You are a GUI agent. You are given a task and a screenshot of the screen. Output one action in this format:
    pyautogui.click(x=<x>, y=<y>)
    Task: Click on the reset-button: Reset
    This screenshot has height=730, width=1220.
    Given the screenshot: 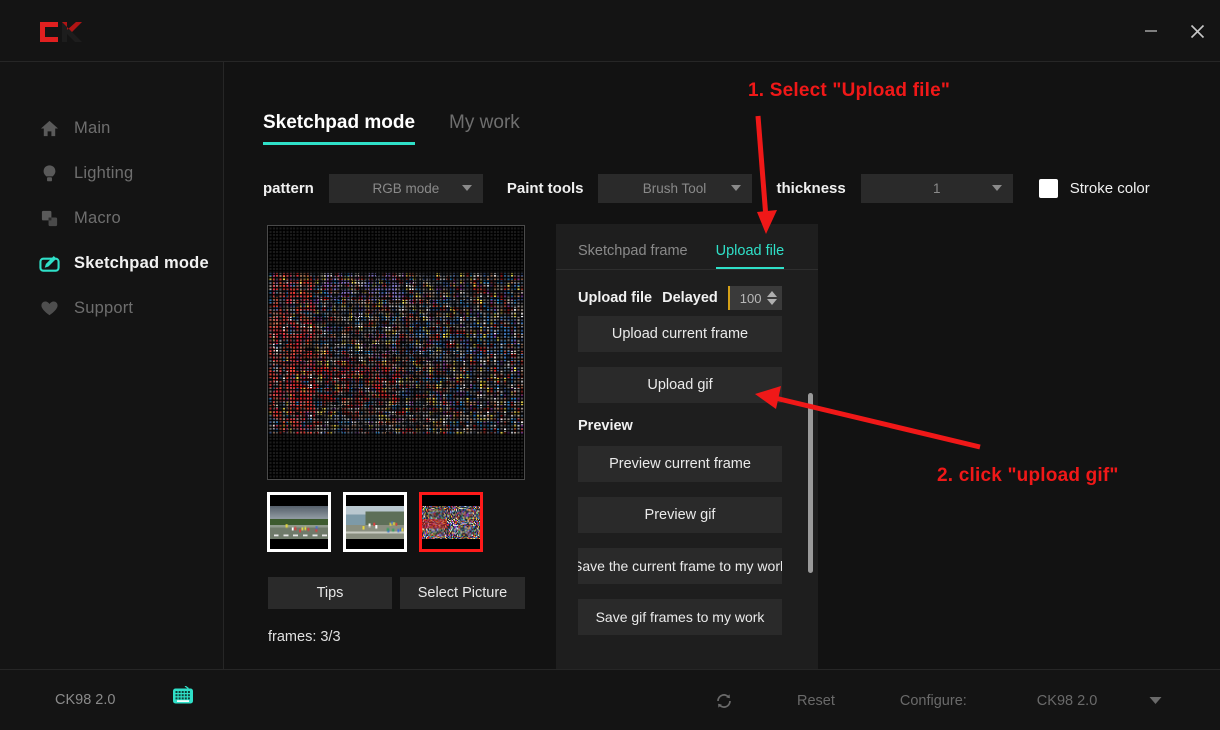 What is the action you would take?
    pyautogui.click(x=816, y=701)
    